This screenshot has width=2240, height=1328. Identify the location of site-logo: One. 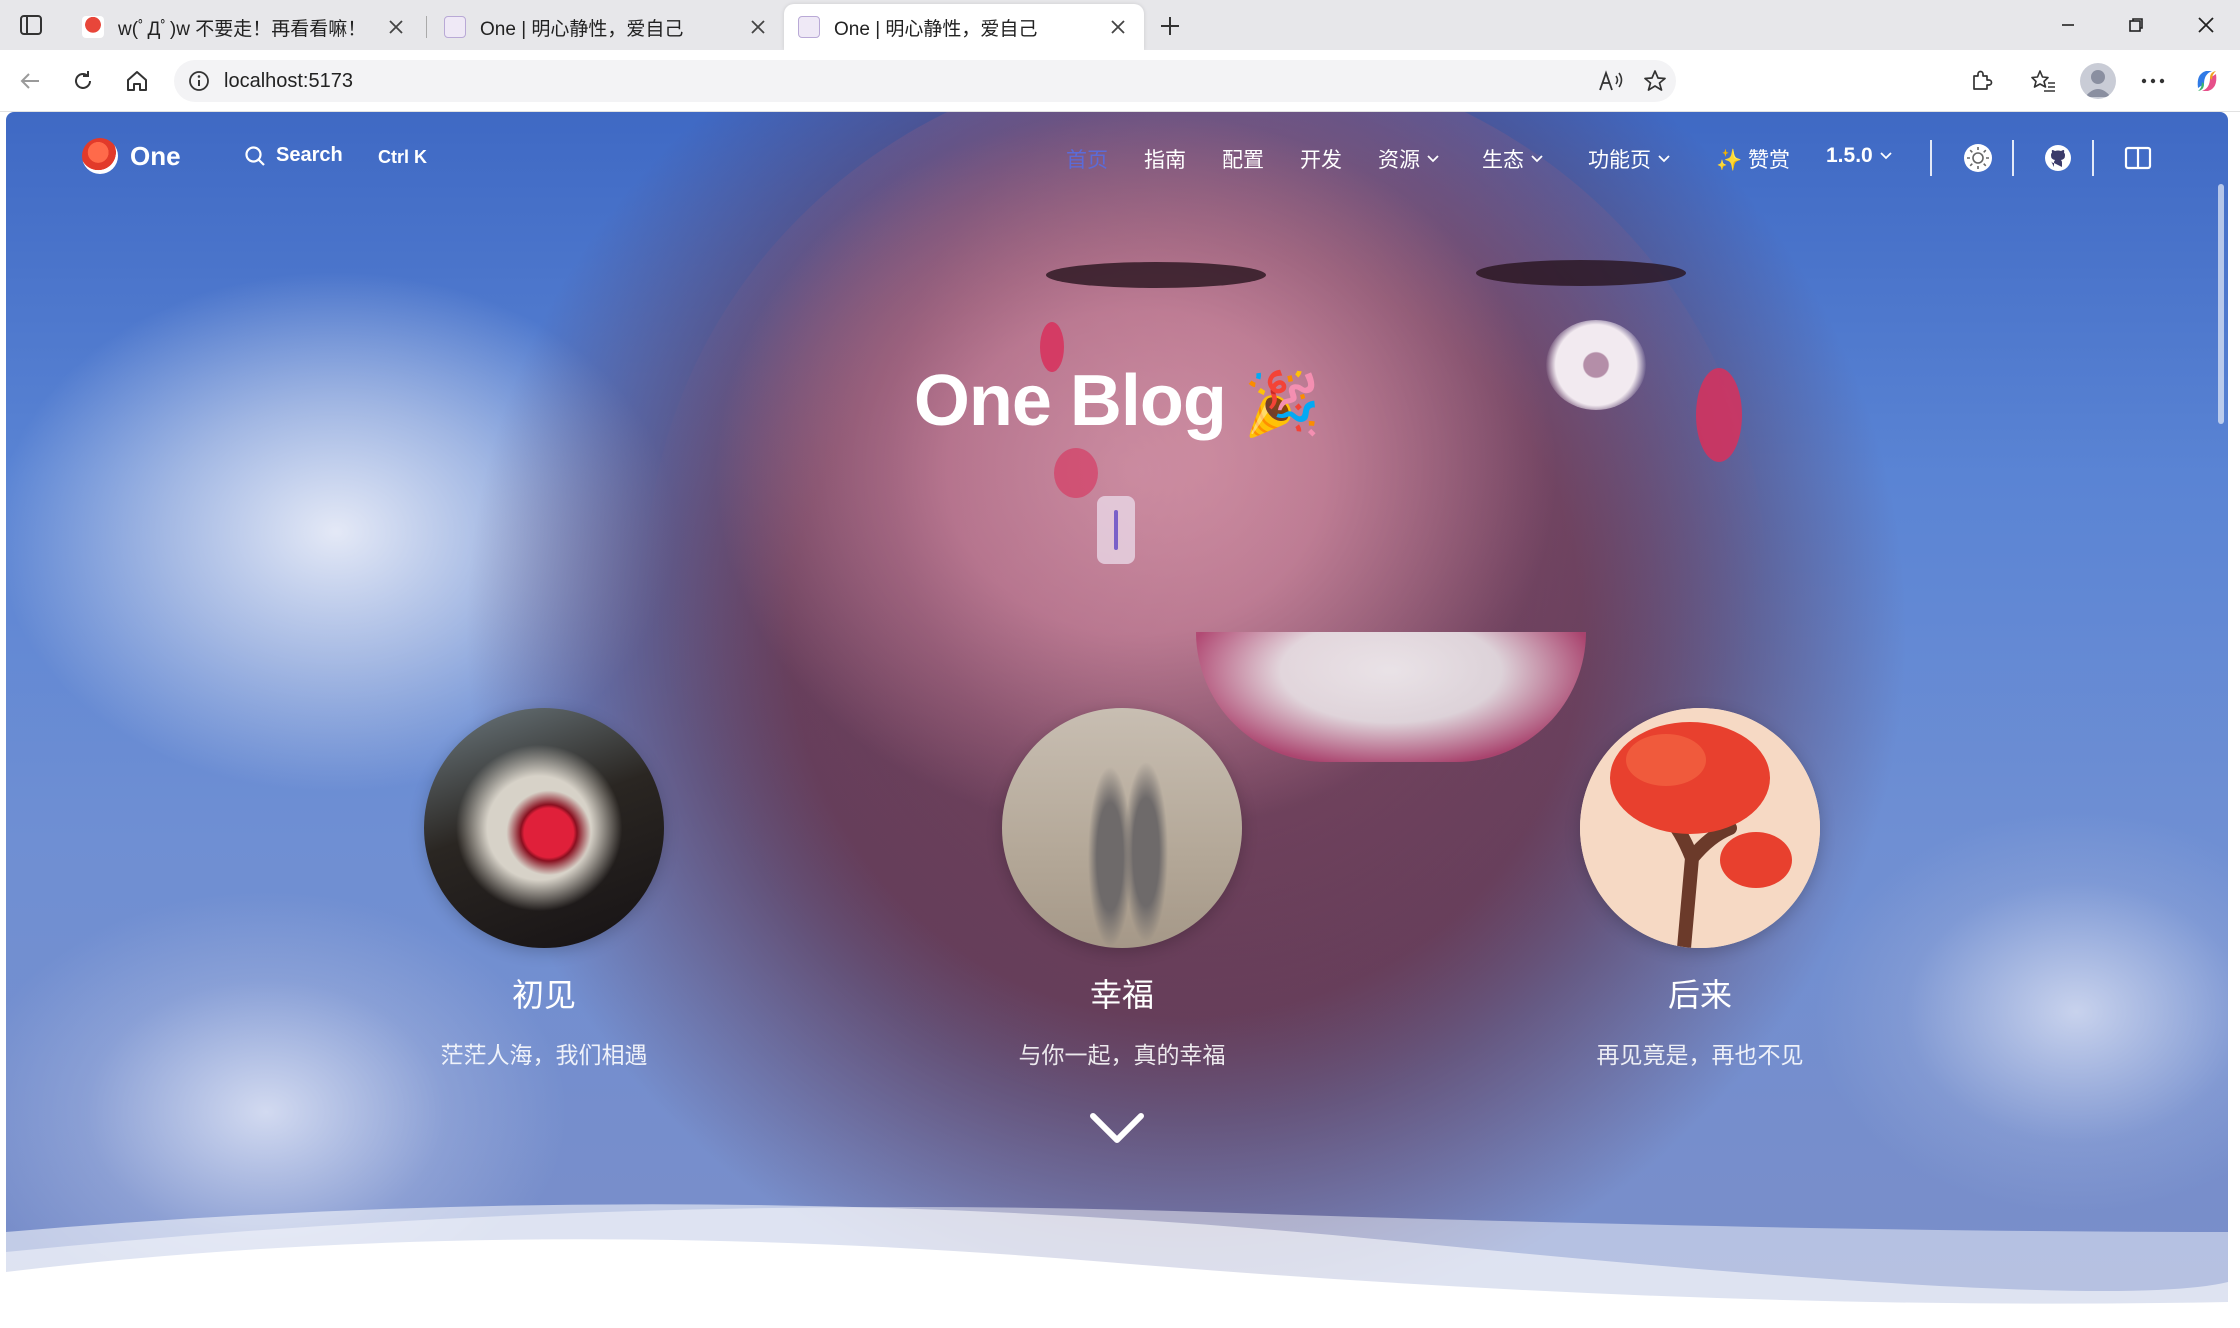
(131, 156).